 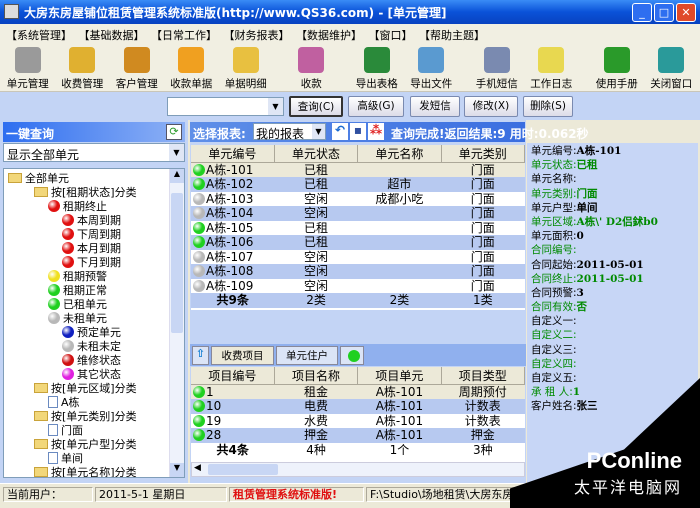 I want to click on tree-item: 未租未定, so click(x=91, y=347).